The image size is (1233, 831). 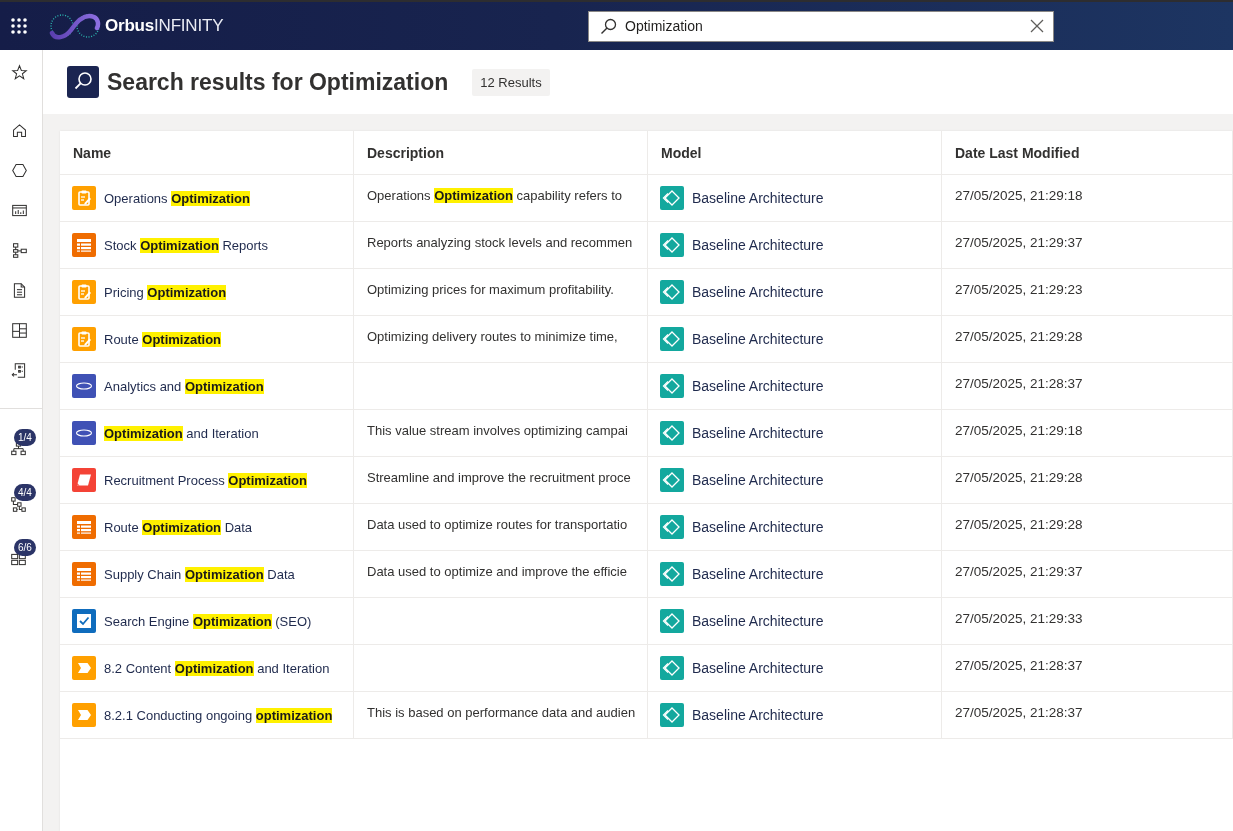 What do you see at coordinates (217, 668) in the screenshot?
I see `item-name-link: 8.2 Content Optimization and Iteration` at bounding box center [217, 668].